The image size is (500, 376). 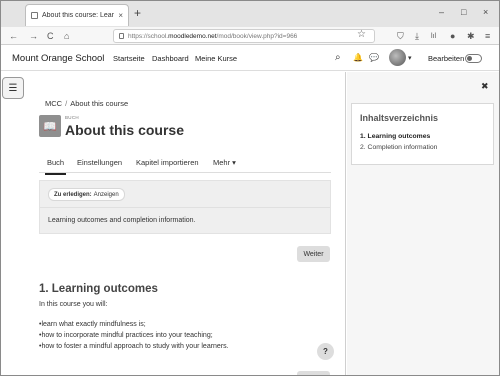 I want to click on moodle-favicon-icon, so click(x=34, y=15).